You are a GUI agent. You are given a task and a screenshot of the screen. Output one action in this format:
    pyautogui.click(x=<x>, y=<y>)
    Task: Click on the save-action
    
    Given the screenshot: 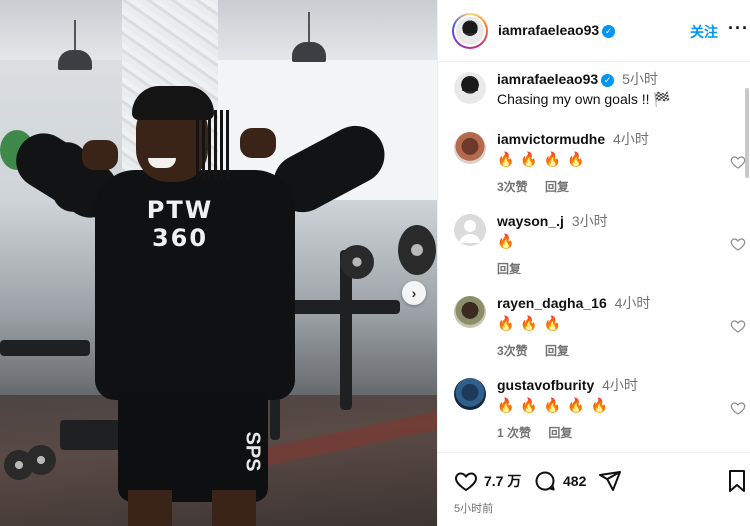 What is the action you would take?
    pyautogui.click(x=737, y=481)
    